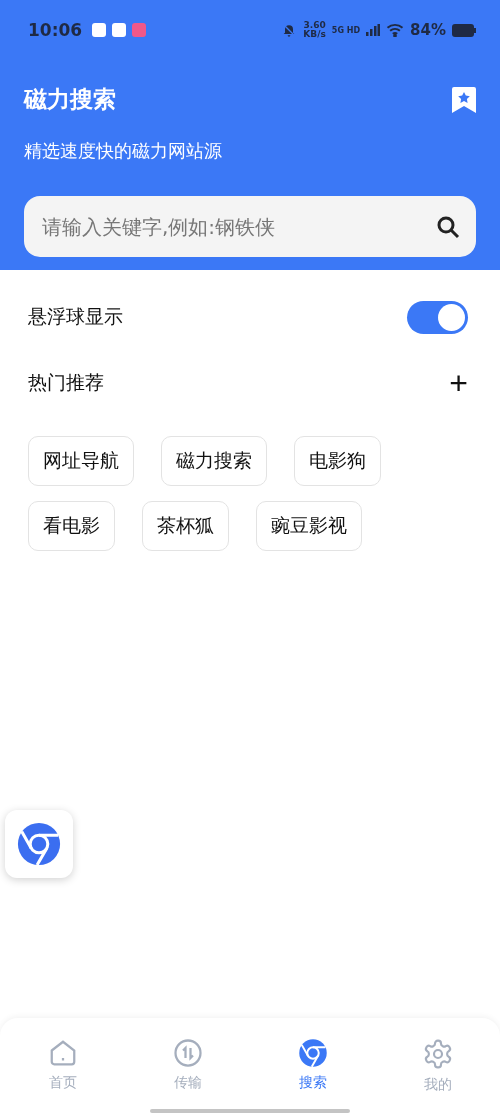 Image resolution: width=500 pixels, height=1115 pixels. What do you see at coordinates (314, 34) in the screenshot?
I see `speed-unit: KB/s` at bounding box center [314, 34].